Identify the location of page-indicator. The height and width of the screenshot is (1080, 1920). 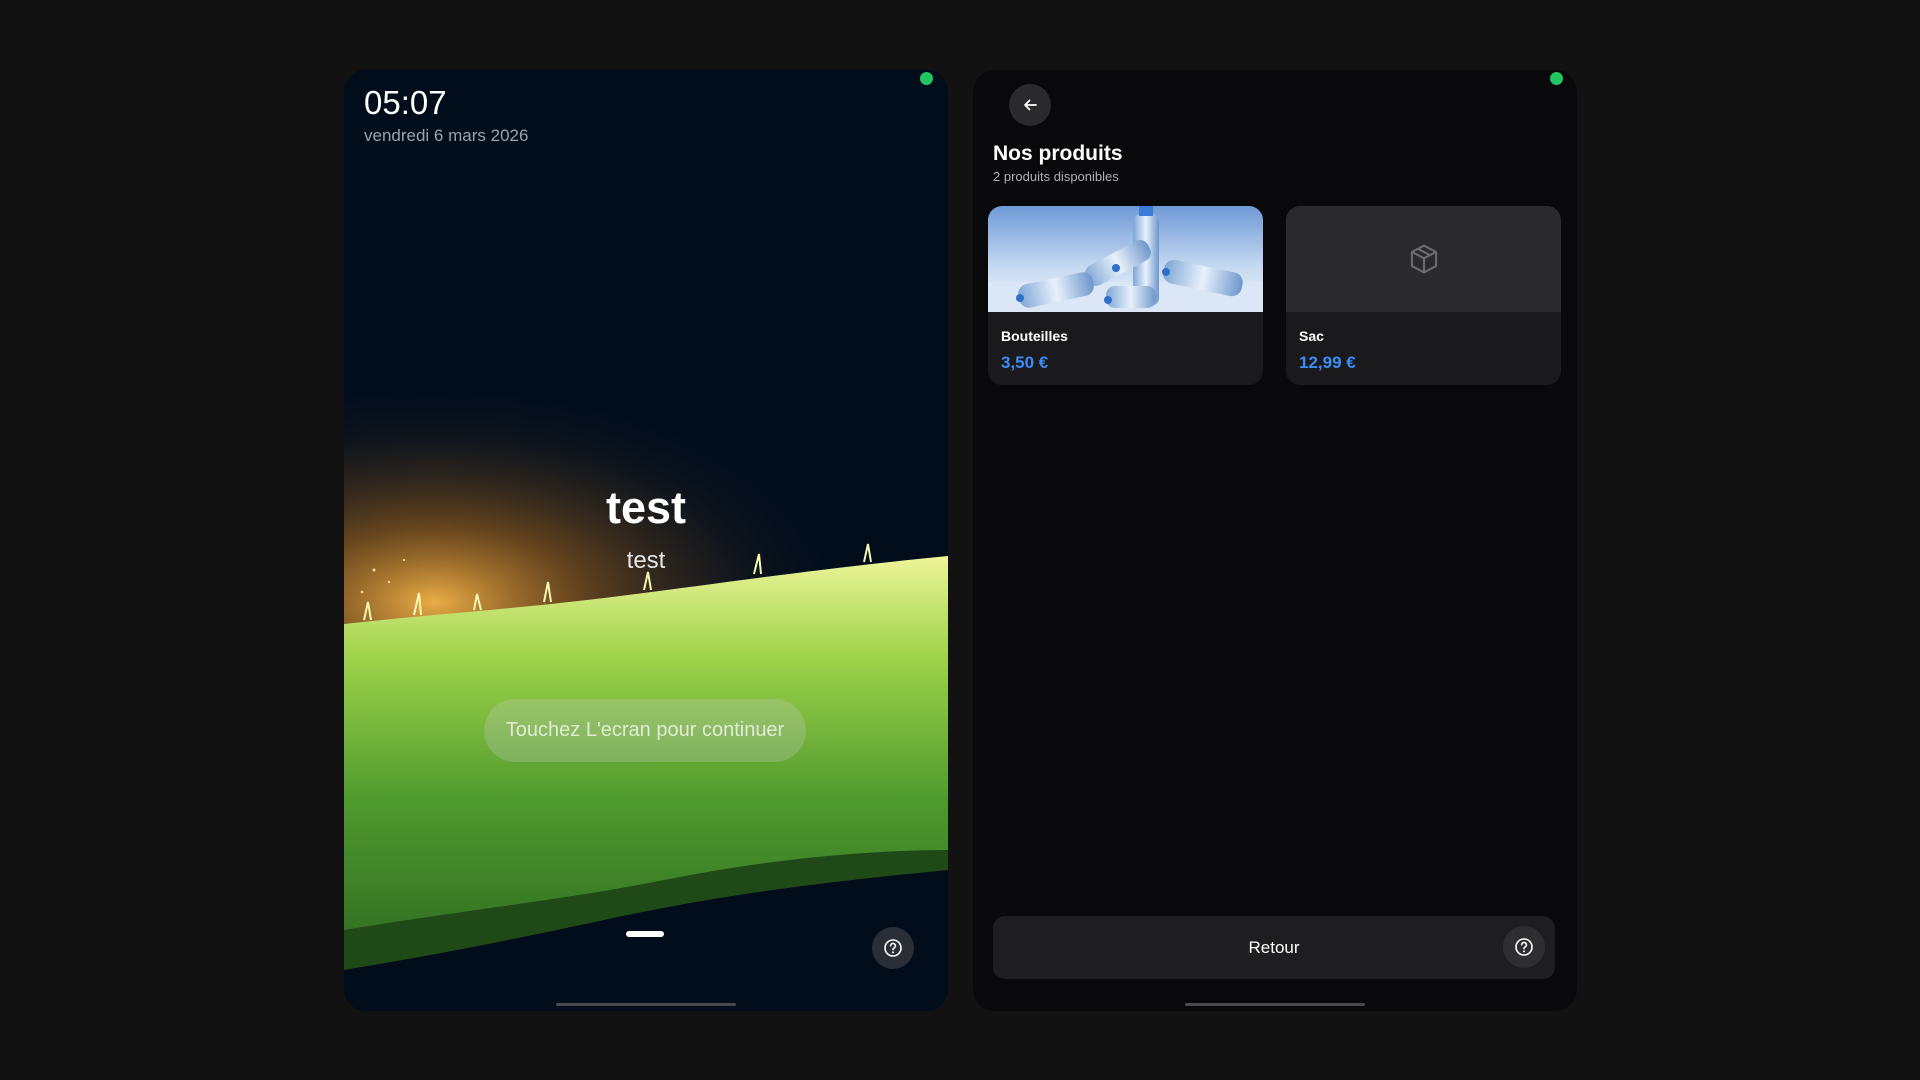
(645, 934).